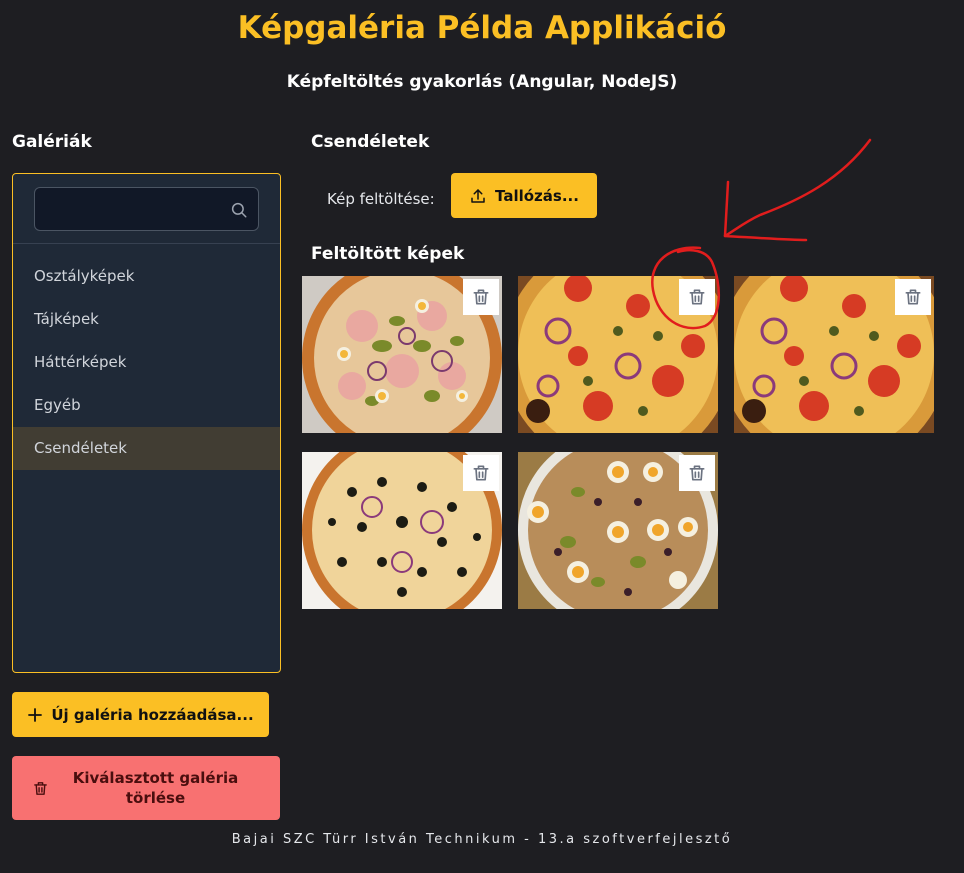 The width and height of the screenshot is (964, 873). What do you see at coordinates (146, 448) in the screenshot?
I see `sidebar-item-csendeletek: Csendéletek` at bounding box center [146, 448].